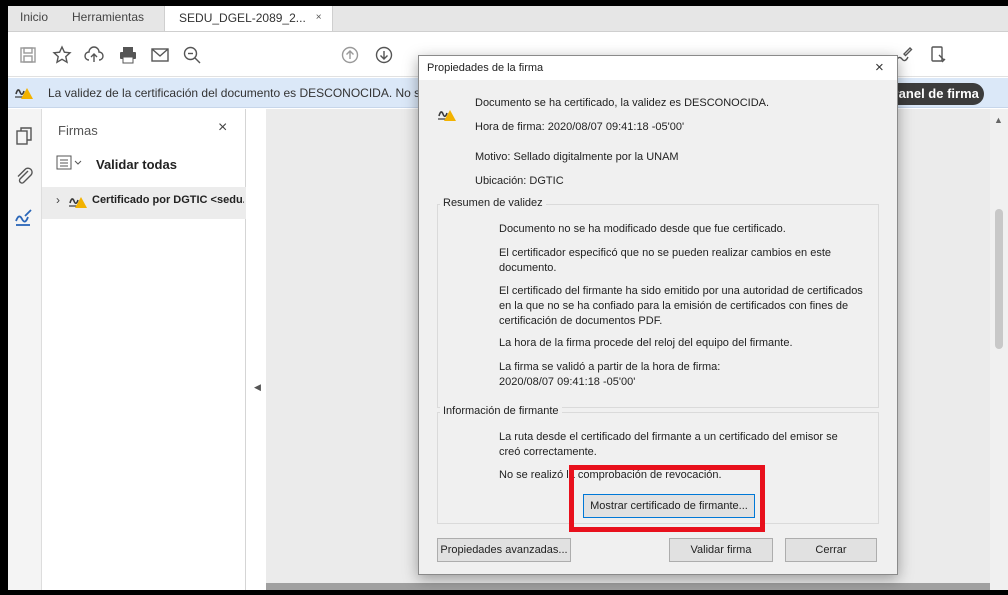 The image size is (1008, 595). What do you see at coordinates (70, 164) in the screenshot?
I see `list-options-icon` at bounding box center [70, 164].